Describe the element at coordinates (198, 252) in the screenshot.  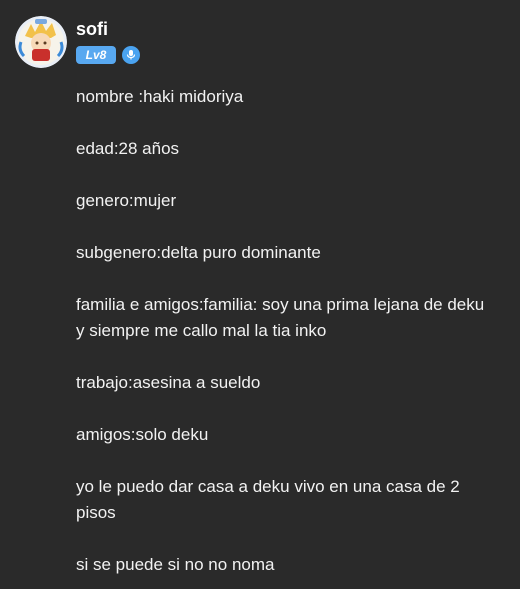
I see `post-paragraph: subgenero:delta puro dominante` at that location.